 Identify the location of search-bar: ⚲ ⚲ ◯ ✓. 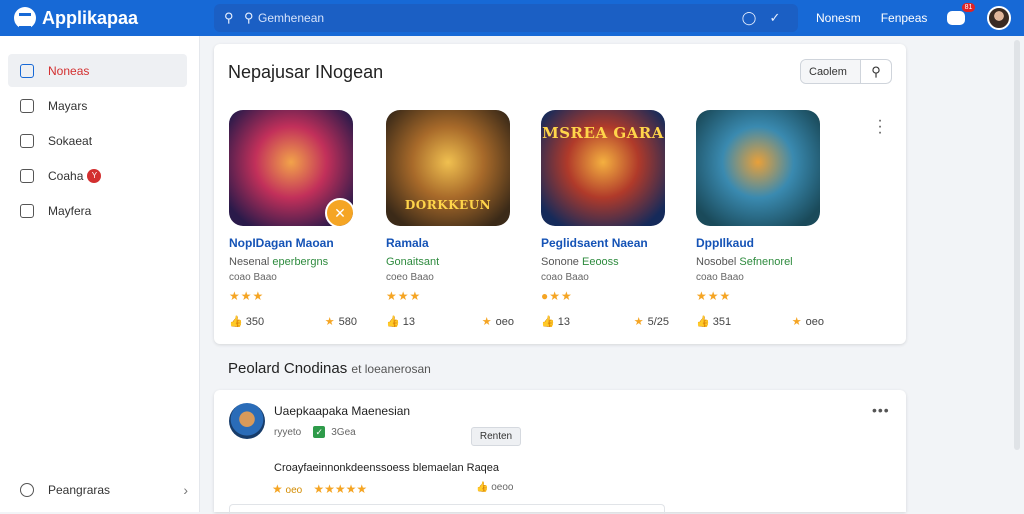
(506, 18).